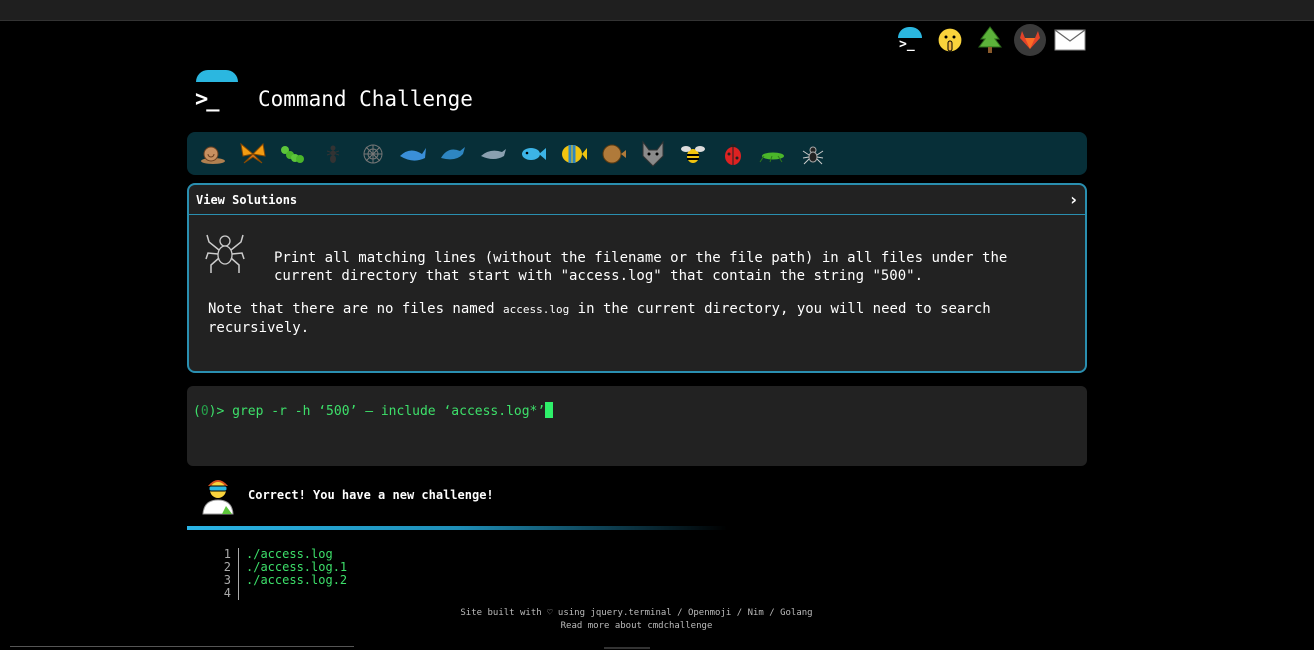 This screenshot has height=650, width=1314. What do you see at coordinates (253, 154) in the screenshot?
I see `butterfly-icon` at bounding box center [253, 154].